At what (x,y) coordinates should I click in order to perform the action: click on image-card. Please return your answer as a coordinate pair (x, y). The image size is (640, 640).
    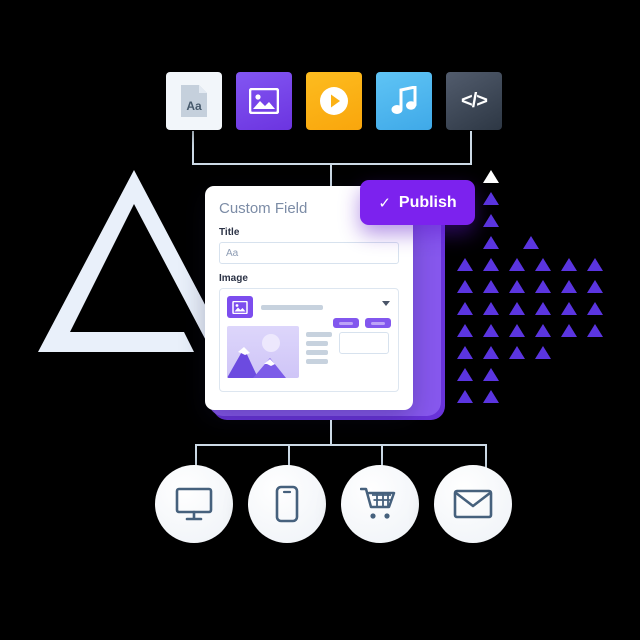
    Looking at the image, I should click on (266, 101).